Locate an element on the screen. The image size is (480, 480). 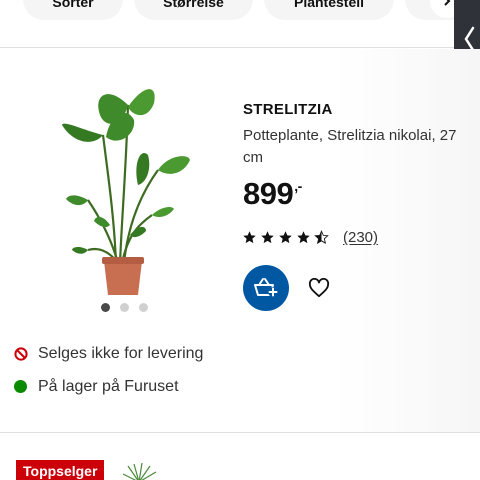
reviews-count-link: (230) is located at coordinates (360, 237).